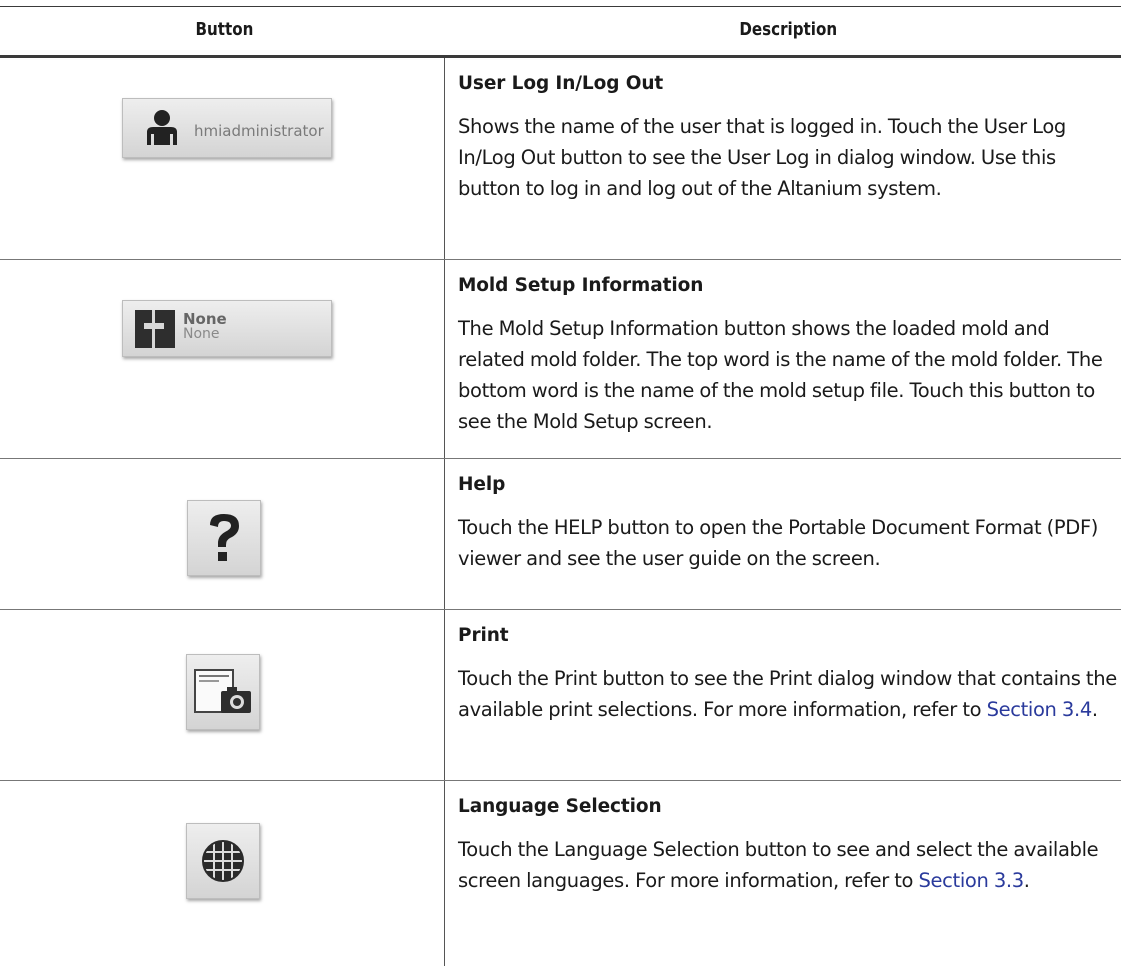  I want to click on language-selection-button, so click(223, 861).